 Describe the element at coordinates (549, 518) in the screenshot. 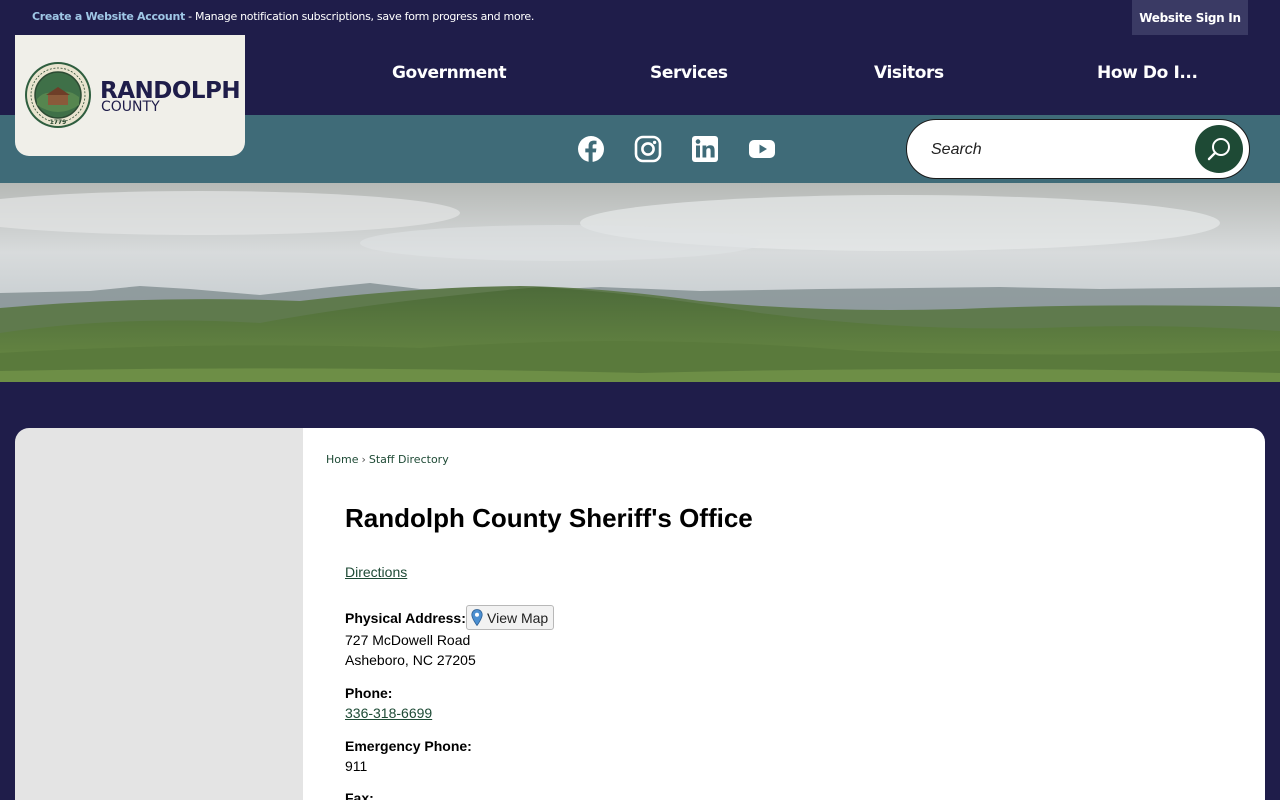

I see `page-title: Randolph County Sheriff's Office` at that location.